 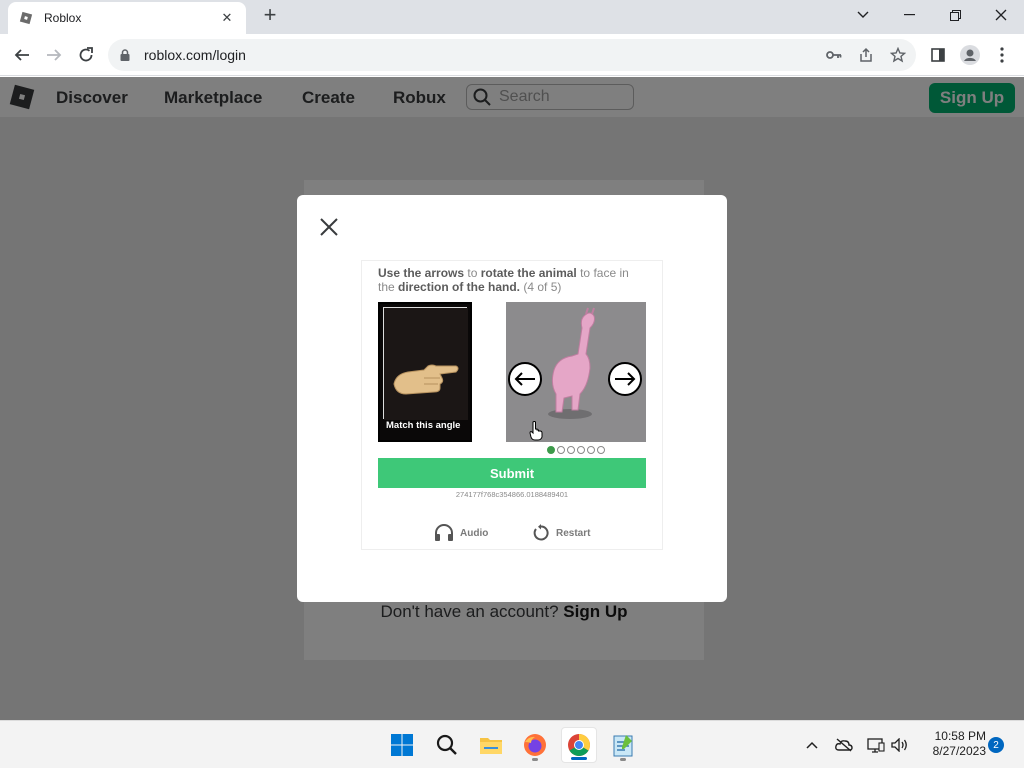 I want to click on rotate-left-button, so click(x=525, y=379).